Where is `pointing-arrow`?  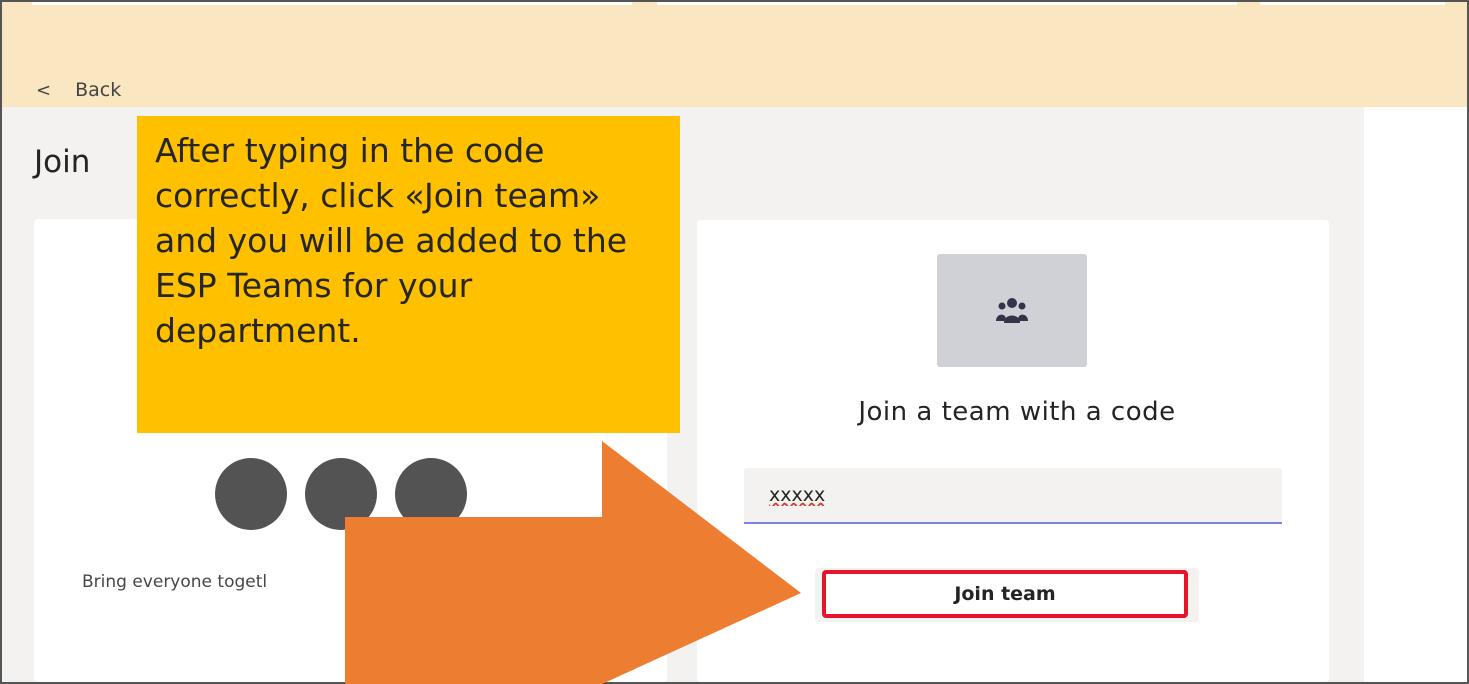
pointing-arrow is located at coordinates (573, 562).